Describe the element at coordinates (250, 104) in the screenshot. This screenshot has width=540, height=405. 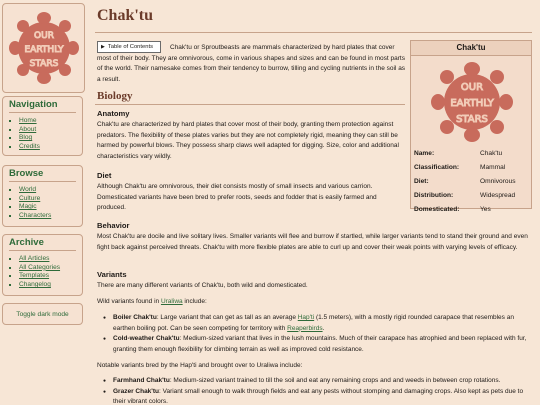
I see `biology-divider` at that location.